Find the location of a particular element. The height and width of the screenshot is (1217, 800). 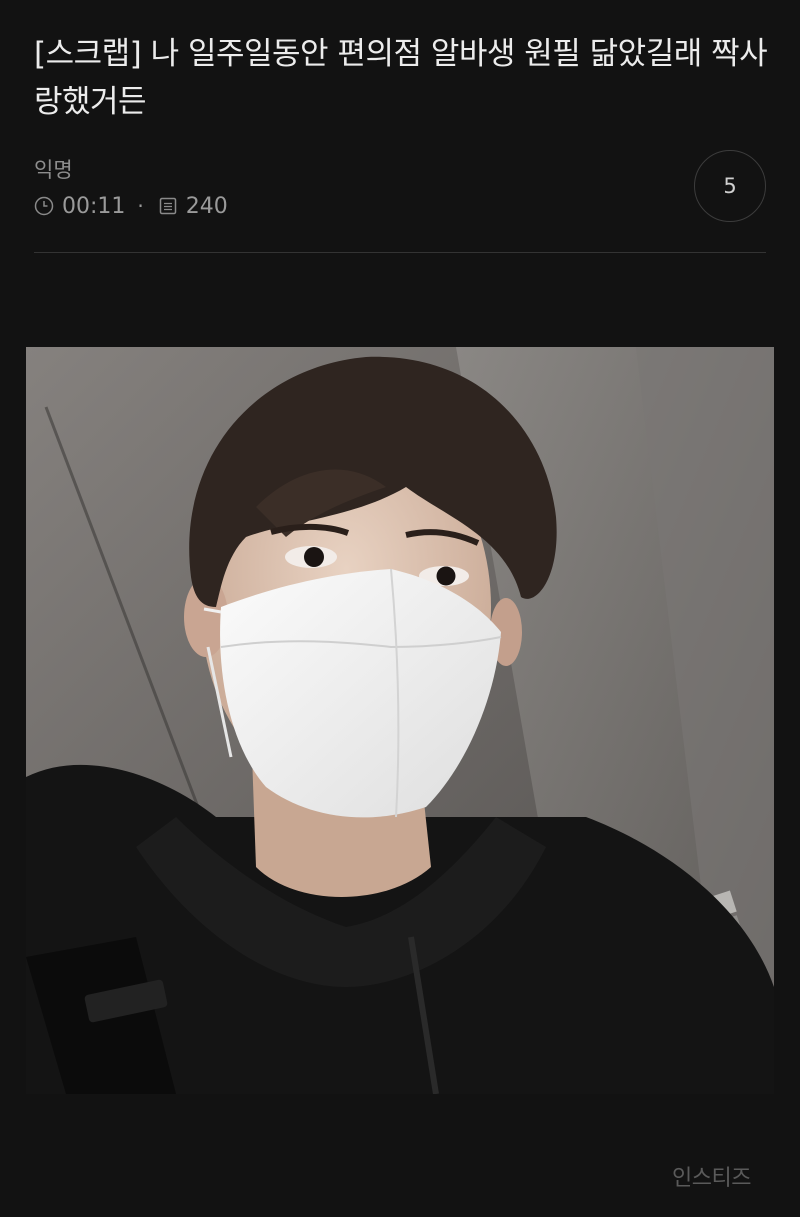

comment-count-button: 5 is located at coordinates (730, 186).